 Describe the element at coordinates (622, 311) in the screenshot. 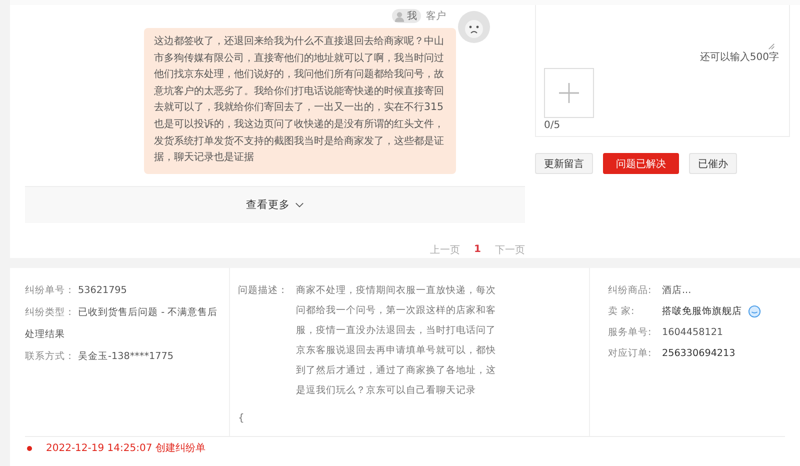

I see `field-label: 卖 家:` at that location.